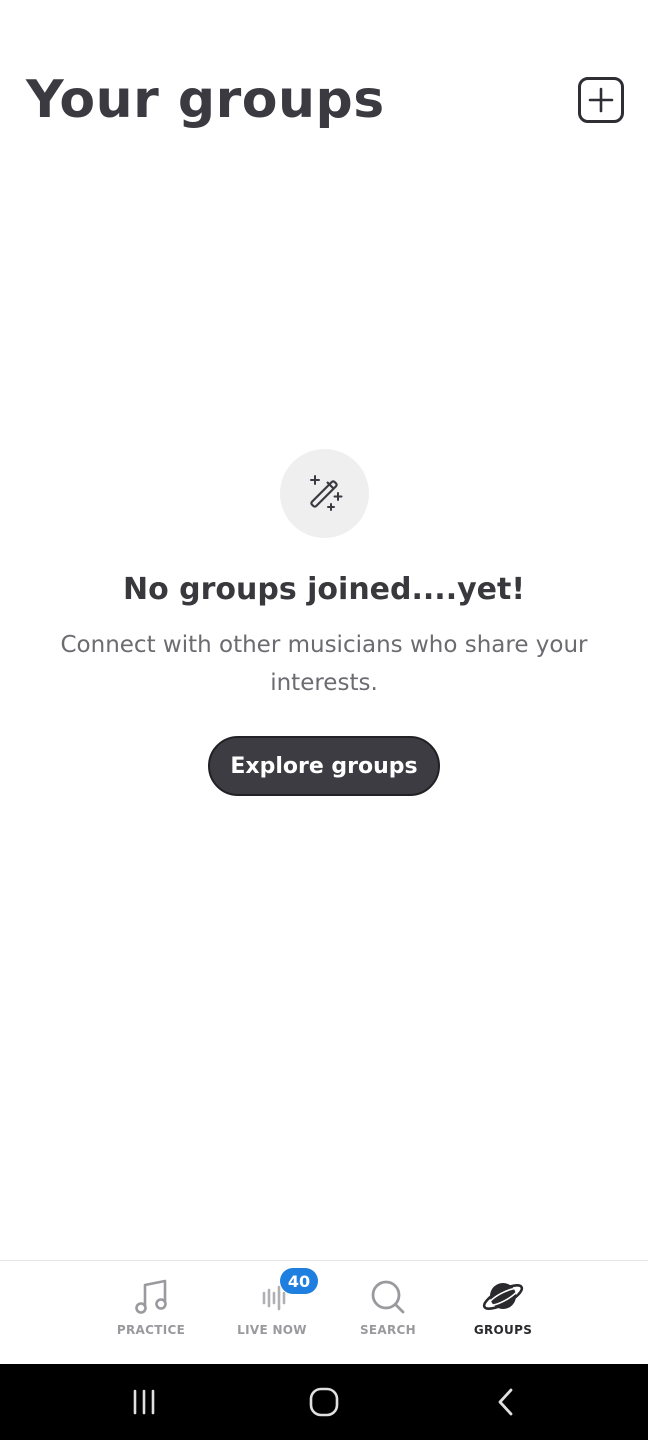  I want to click on tab-label: GROUPS, so click(503, 1330).